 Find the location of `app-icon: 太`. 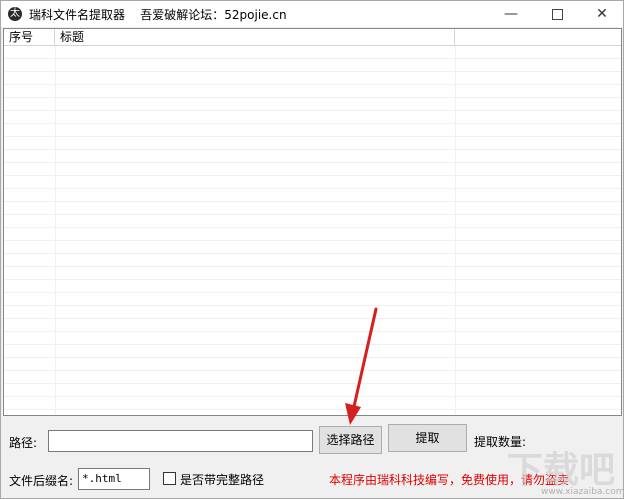

app-icon: 太 is located at coordinates (15, 14).